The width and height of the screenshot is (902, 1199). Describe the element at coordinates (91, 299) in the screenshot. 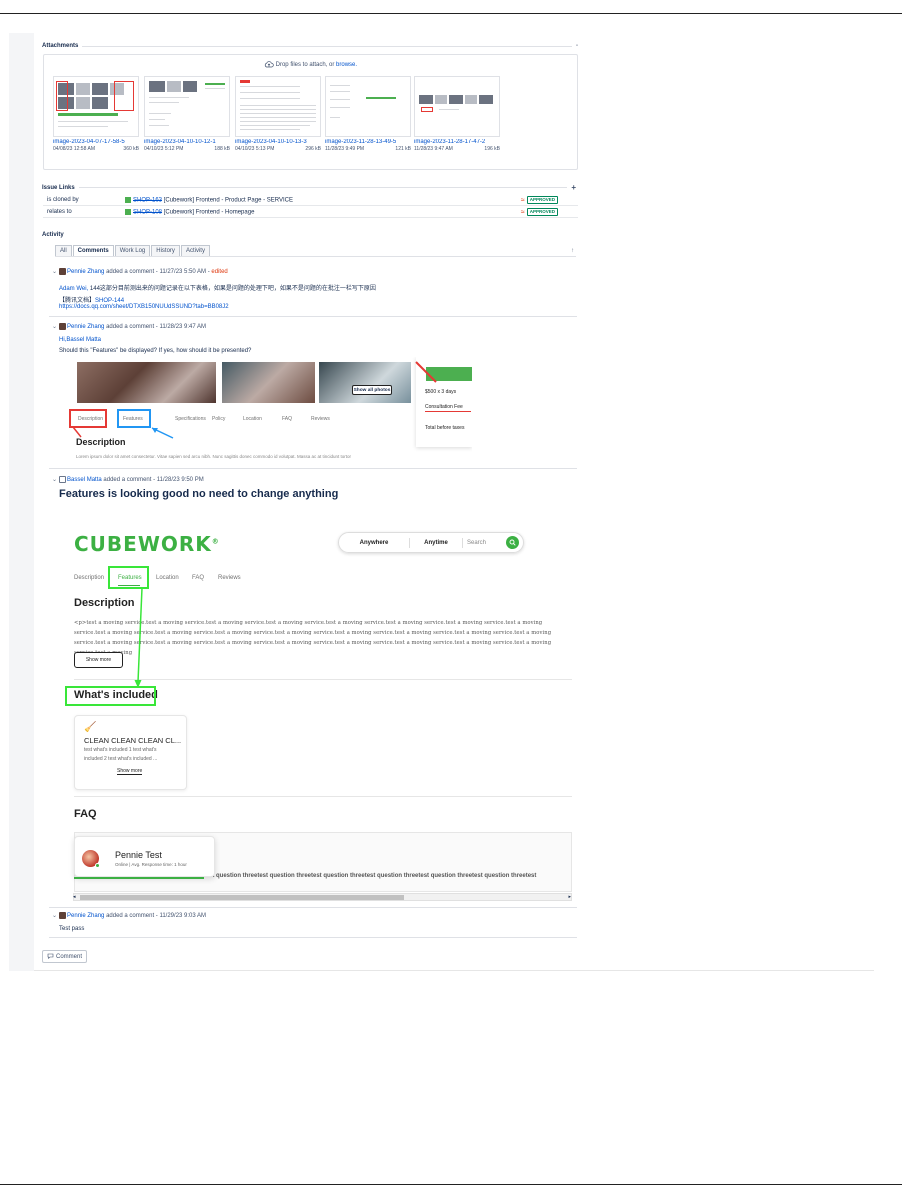

I see `comment-doc-line: 【腾讯文档】SHOP-144` at that location.